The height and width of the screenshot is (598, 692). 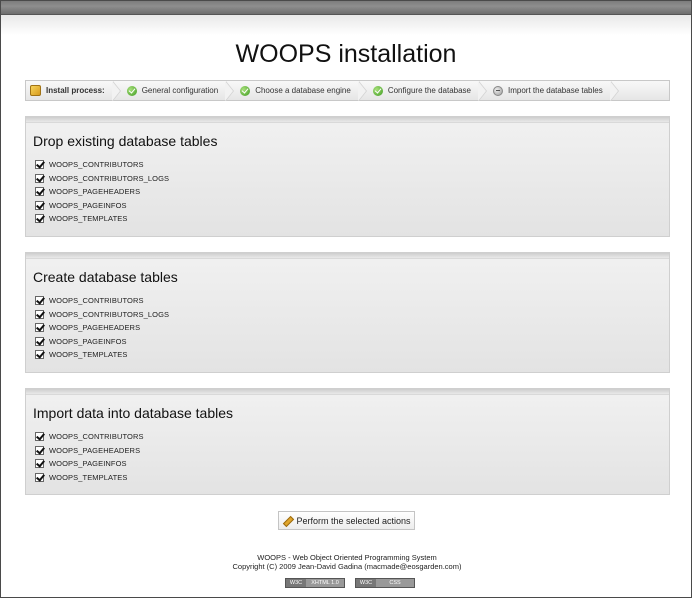 I want to click on step-label: Install process:, so click(x=75, y=90).